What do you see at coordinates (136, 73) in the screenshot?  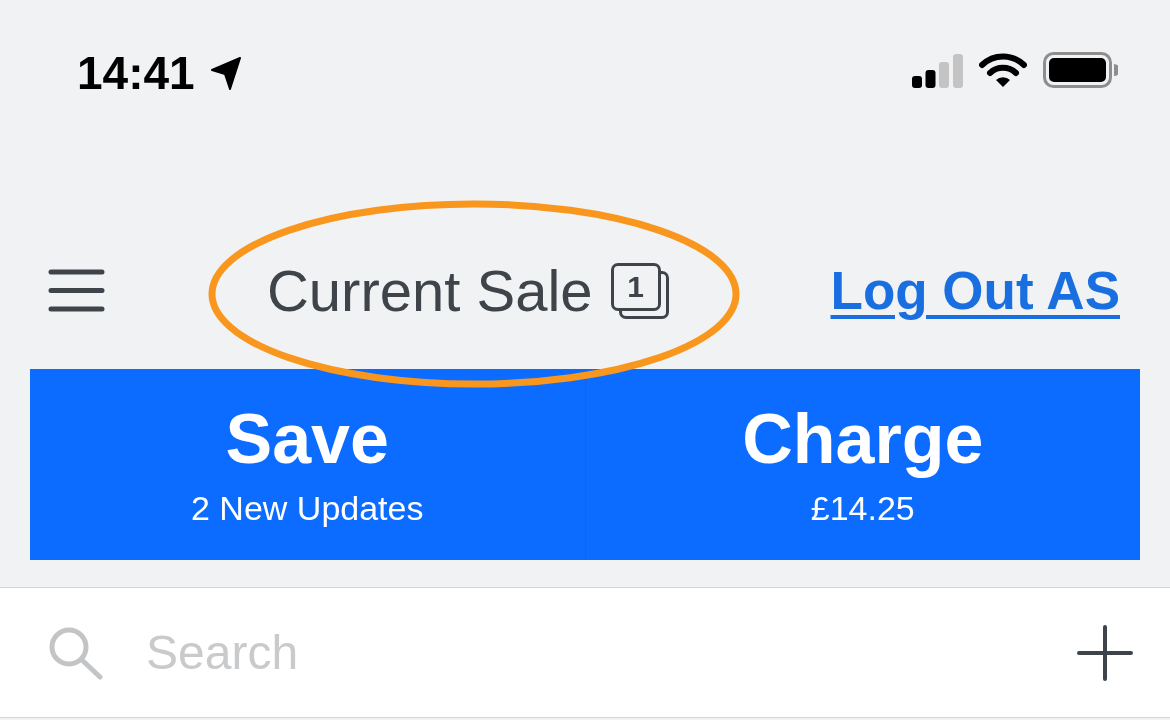 I see `clock-time: 14:41` at bounding box center [136, 73].